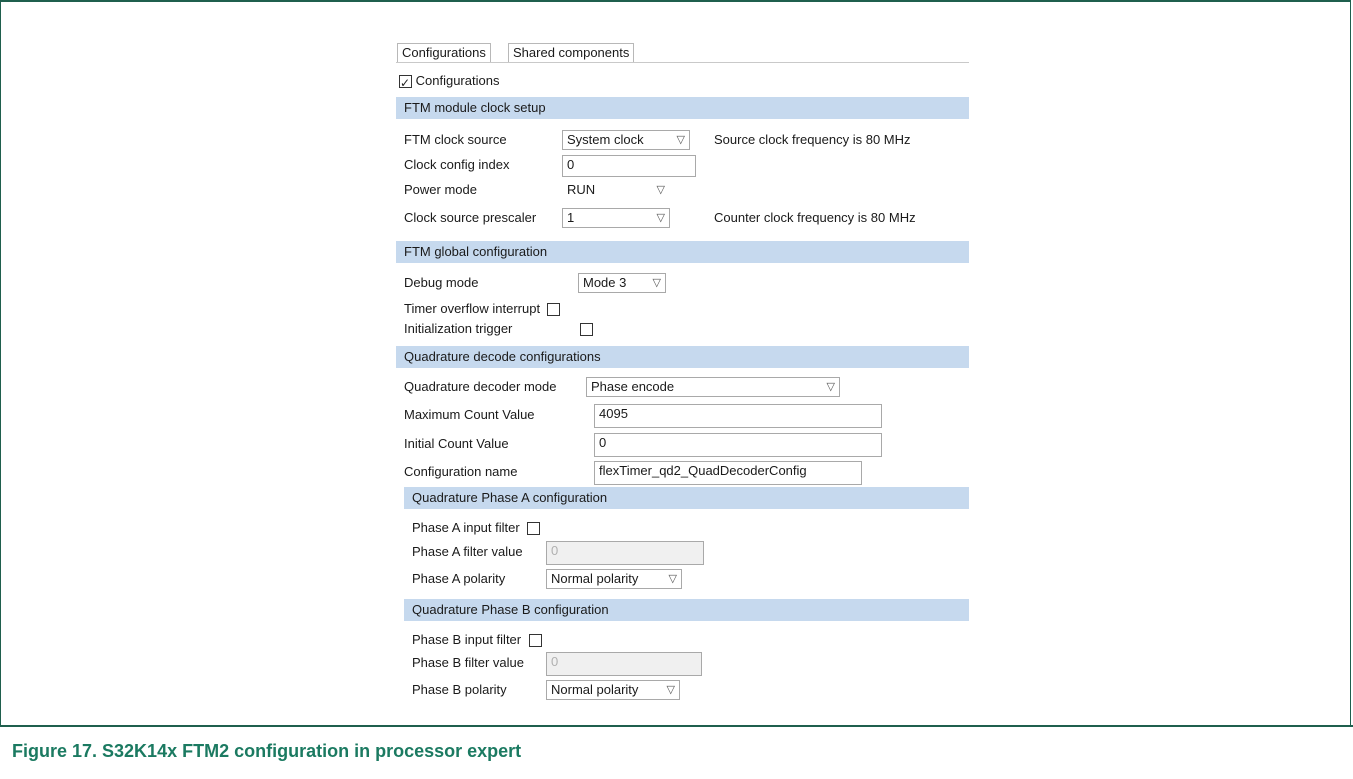 The width and height of the screenshot is (1353, 779). What do you see at coordinates (405, 83) in the screenshot?
I see `configurations-checkbox` at bounding box center [405, 83].